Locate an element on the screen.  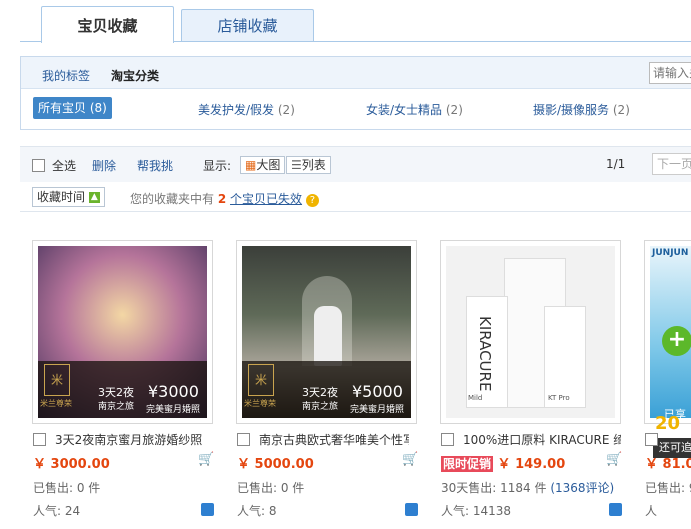
view-list-button: ☰列表 is located at coordinates (308, 165).